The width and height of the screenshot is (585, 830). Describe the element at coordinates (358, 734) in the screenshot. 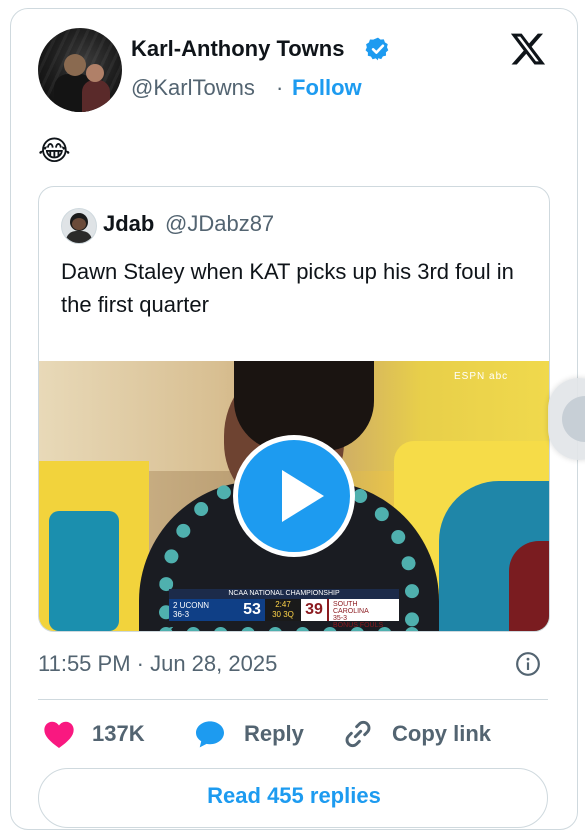

I see `link-icon` at that location.